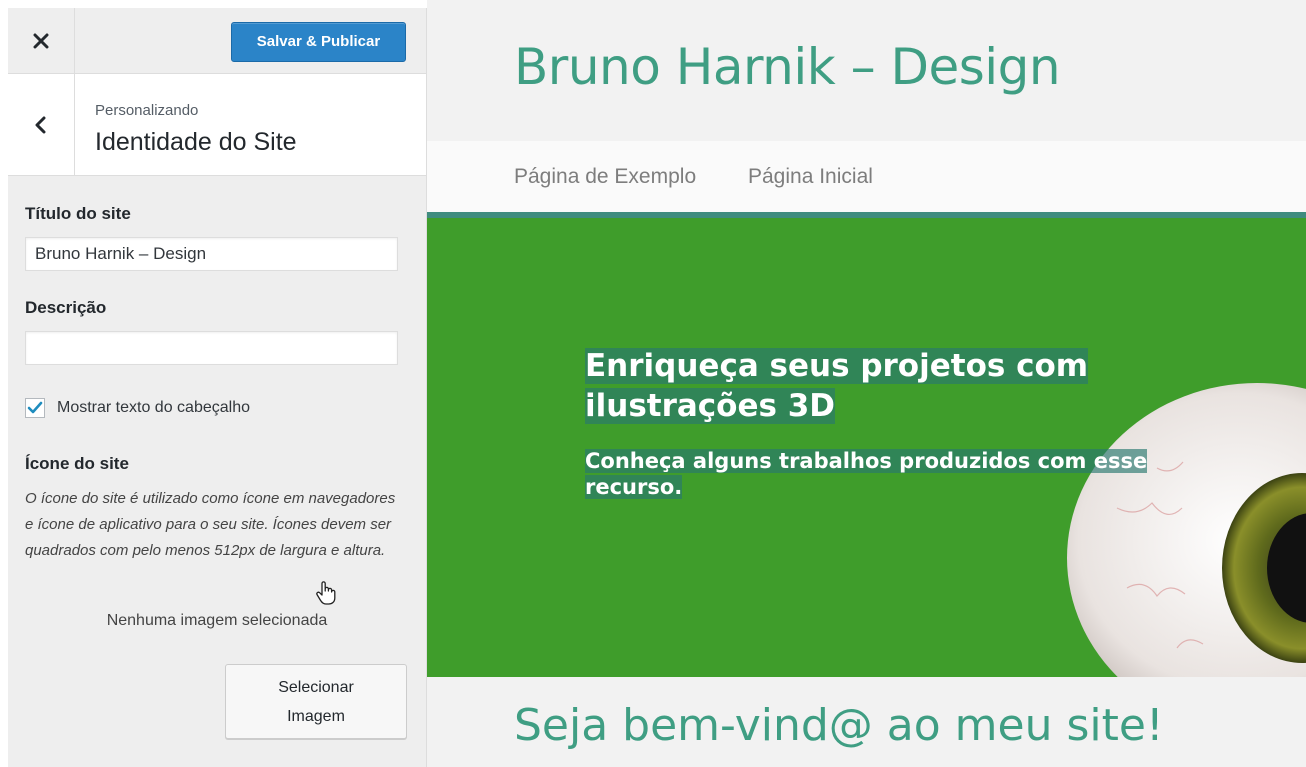 The width and height of the screenshot is (1306, 767). Describe the element at coordinates (78, 213) in the screenshot. I see `site-title-label: Título do site` at that location.